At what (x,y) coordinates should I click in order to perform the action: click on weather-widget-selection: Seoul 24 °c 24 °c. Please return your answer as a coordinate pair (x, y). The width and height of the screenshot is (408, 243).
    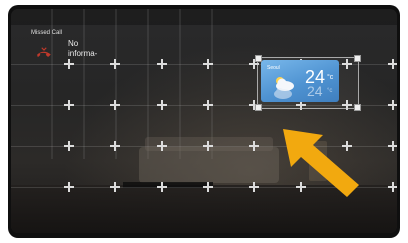
    Looking at the image, I should click on (308, 83).